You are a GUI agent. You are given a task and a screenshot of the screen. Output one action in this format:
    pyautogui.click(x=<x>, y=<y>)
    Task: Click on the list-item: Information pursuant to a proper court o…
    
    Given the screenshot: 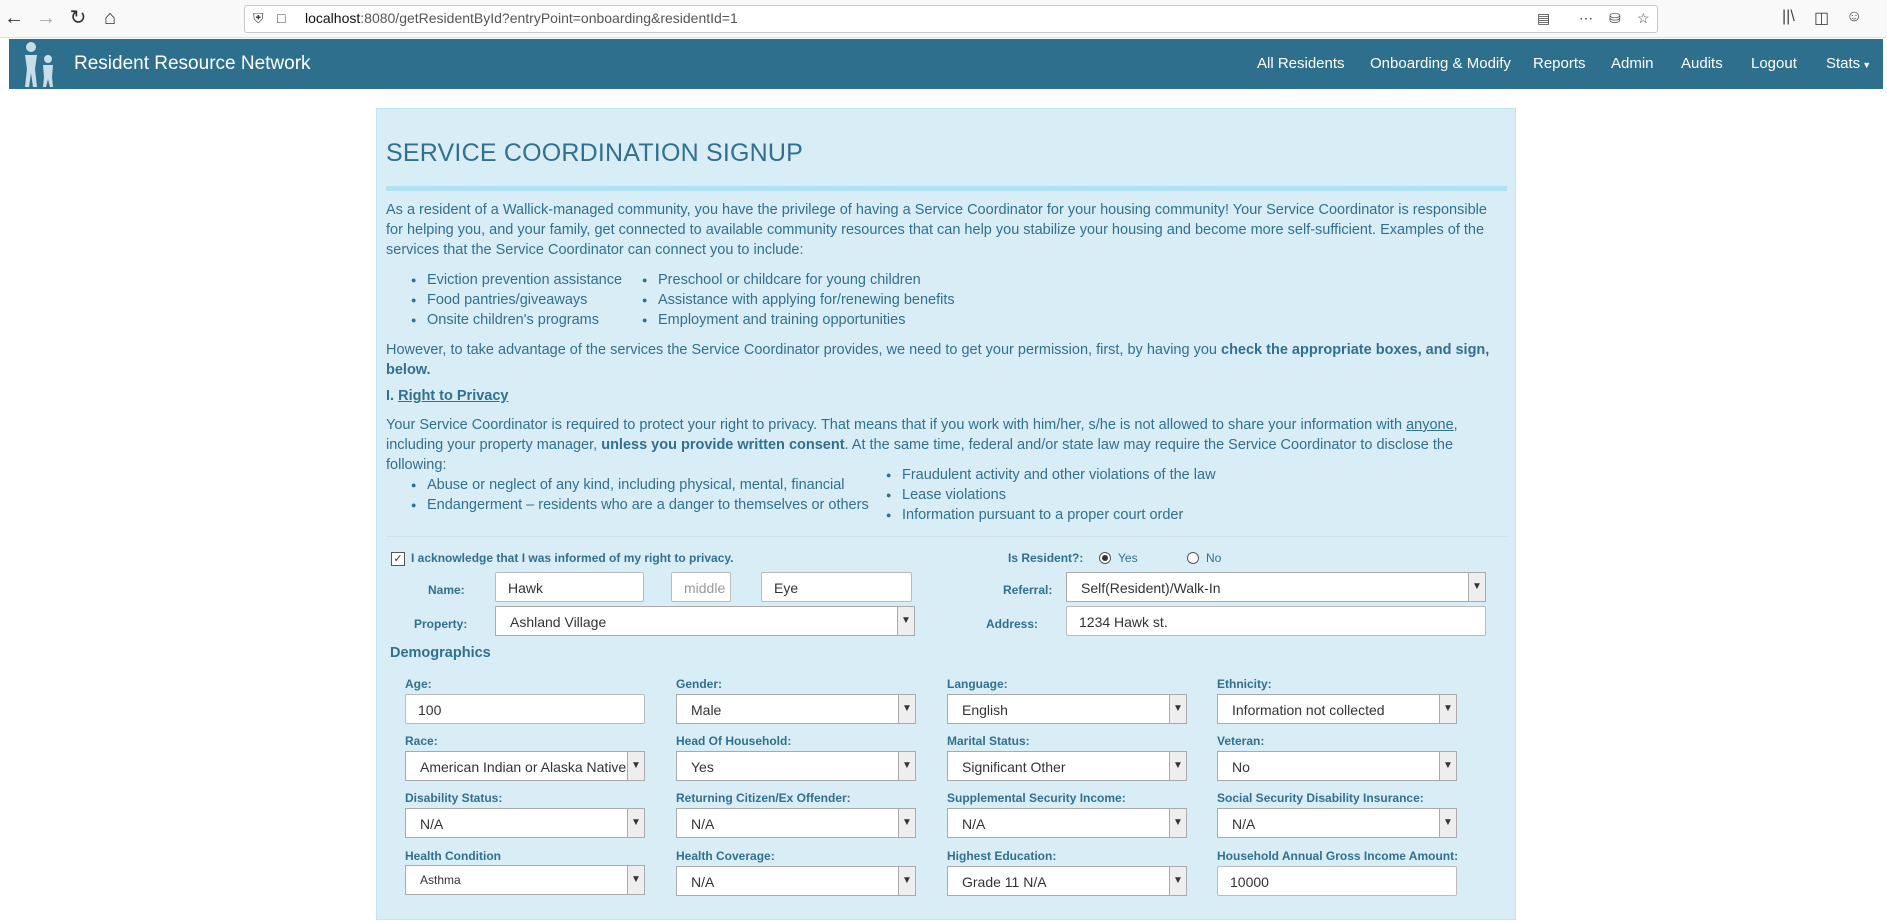 What is the action you would take?
    pyautogui.click(x=1051, y=515)
    